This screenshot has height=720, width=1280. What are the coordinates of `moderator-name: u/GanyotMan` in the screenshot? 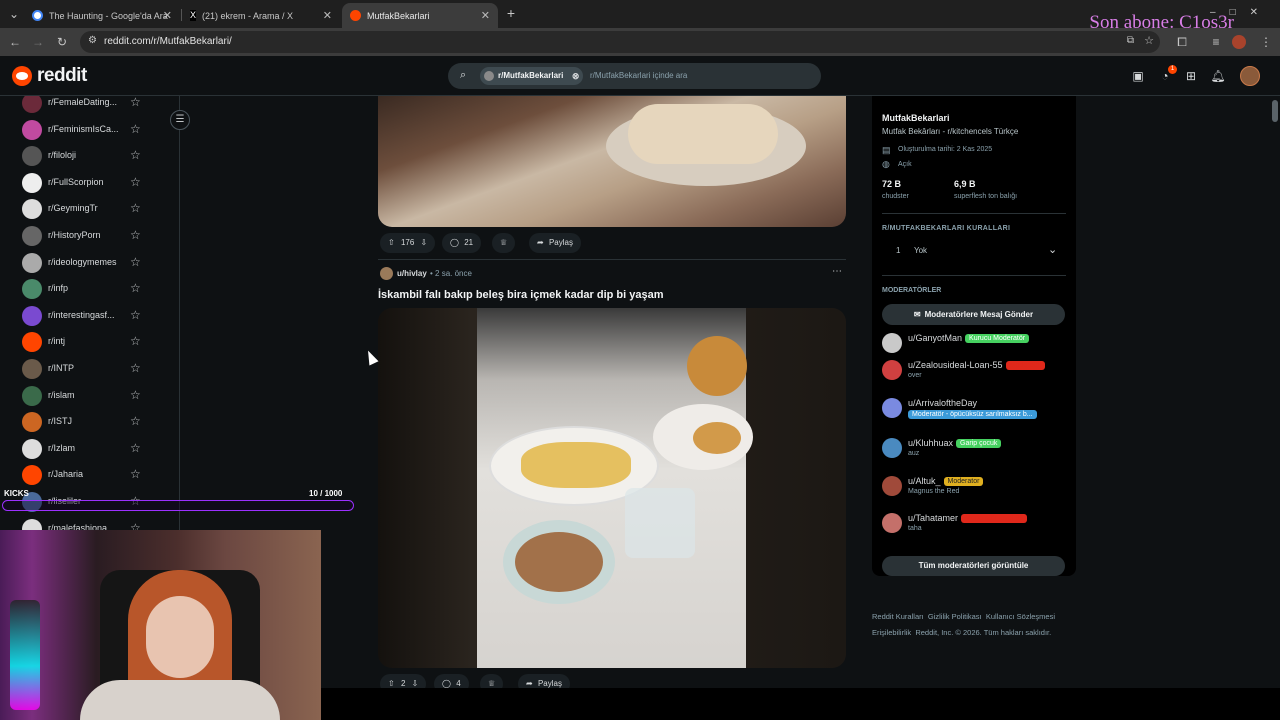 It's located at (935, 338).